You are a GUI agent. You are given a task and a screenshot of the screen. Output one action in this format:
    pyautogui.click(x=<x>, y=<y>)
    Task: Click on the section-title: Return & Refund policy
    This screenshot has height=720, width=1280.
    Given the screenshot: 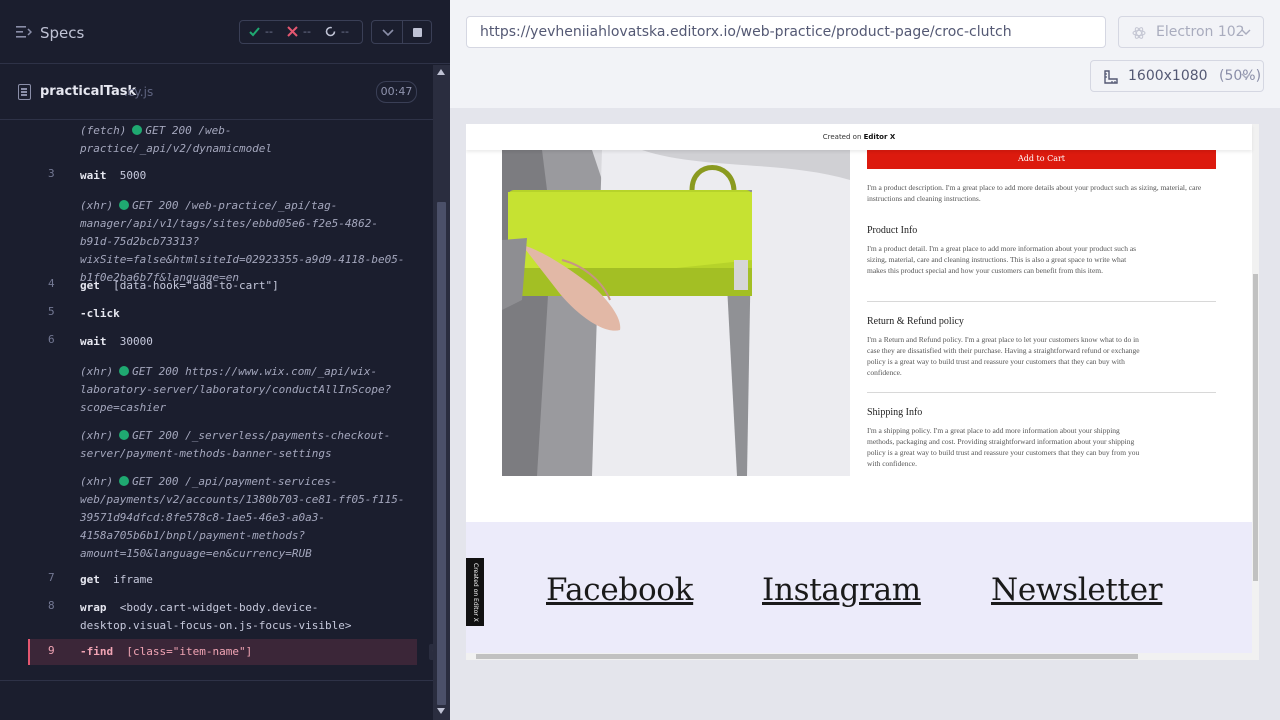 What is the action you would take?
    pyautogui.click(x=915, y=321)
    